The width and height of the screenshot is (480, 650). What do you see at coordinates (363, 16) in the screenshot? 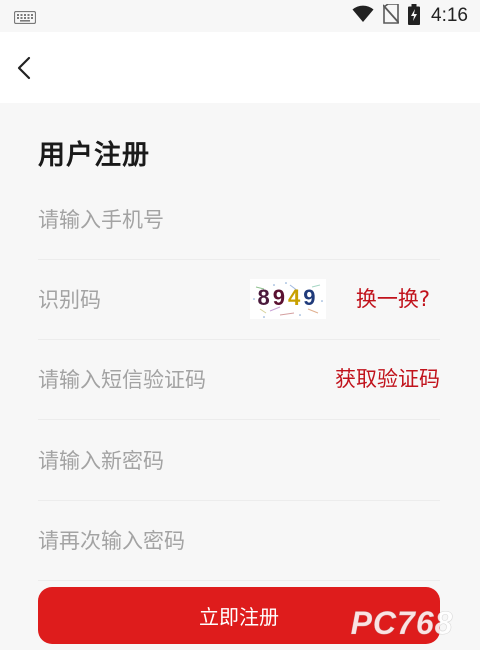
I see `wifi-icon` at bounding box center [363, 16].